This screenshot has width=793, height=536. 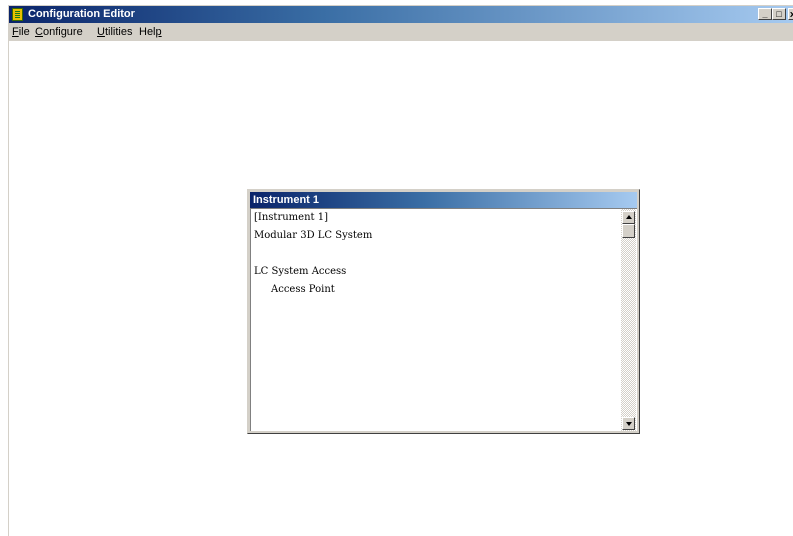 What do you see at coordinates (401, 32) in the screenshot?
I see `menu-bar: File Configure Utilities Help` at bounding box center [401, 32].